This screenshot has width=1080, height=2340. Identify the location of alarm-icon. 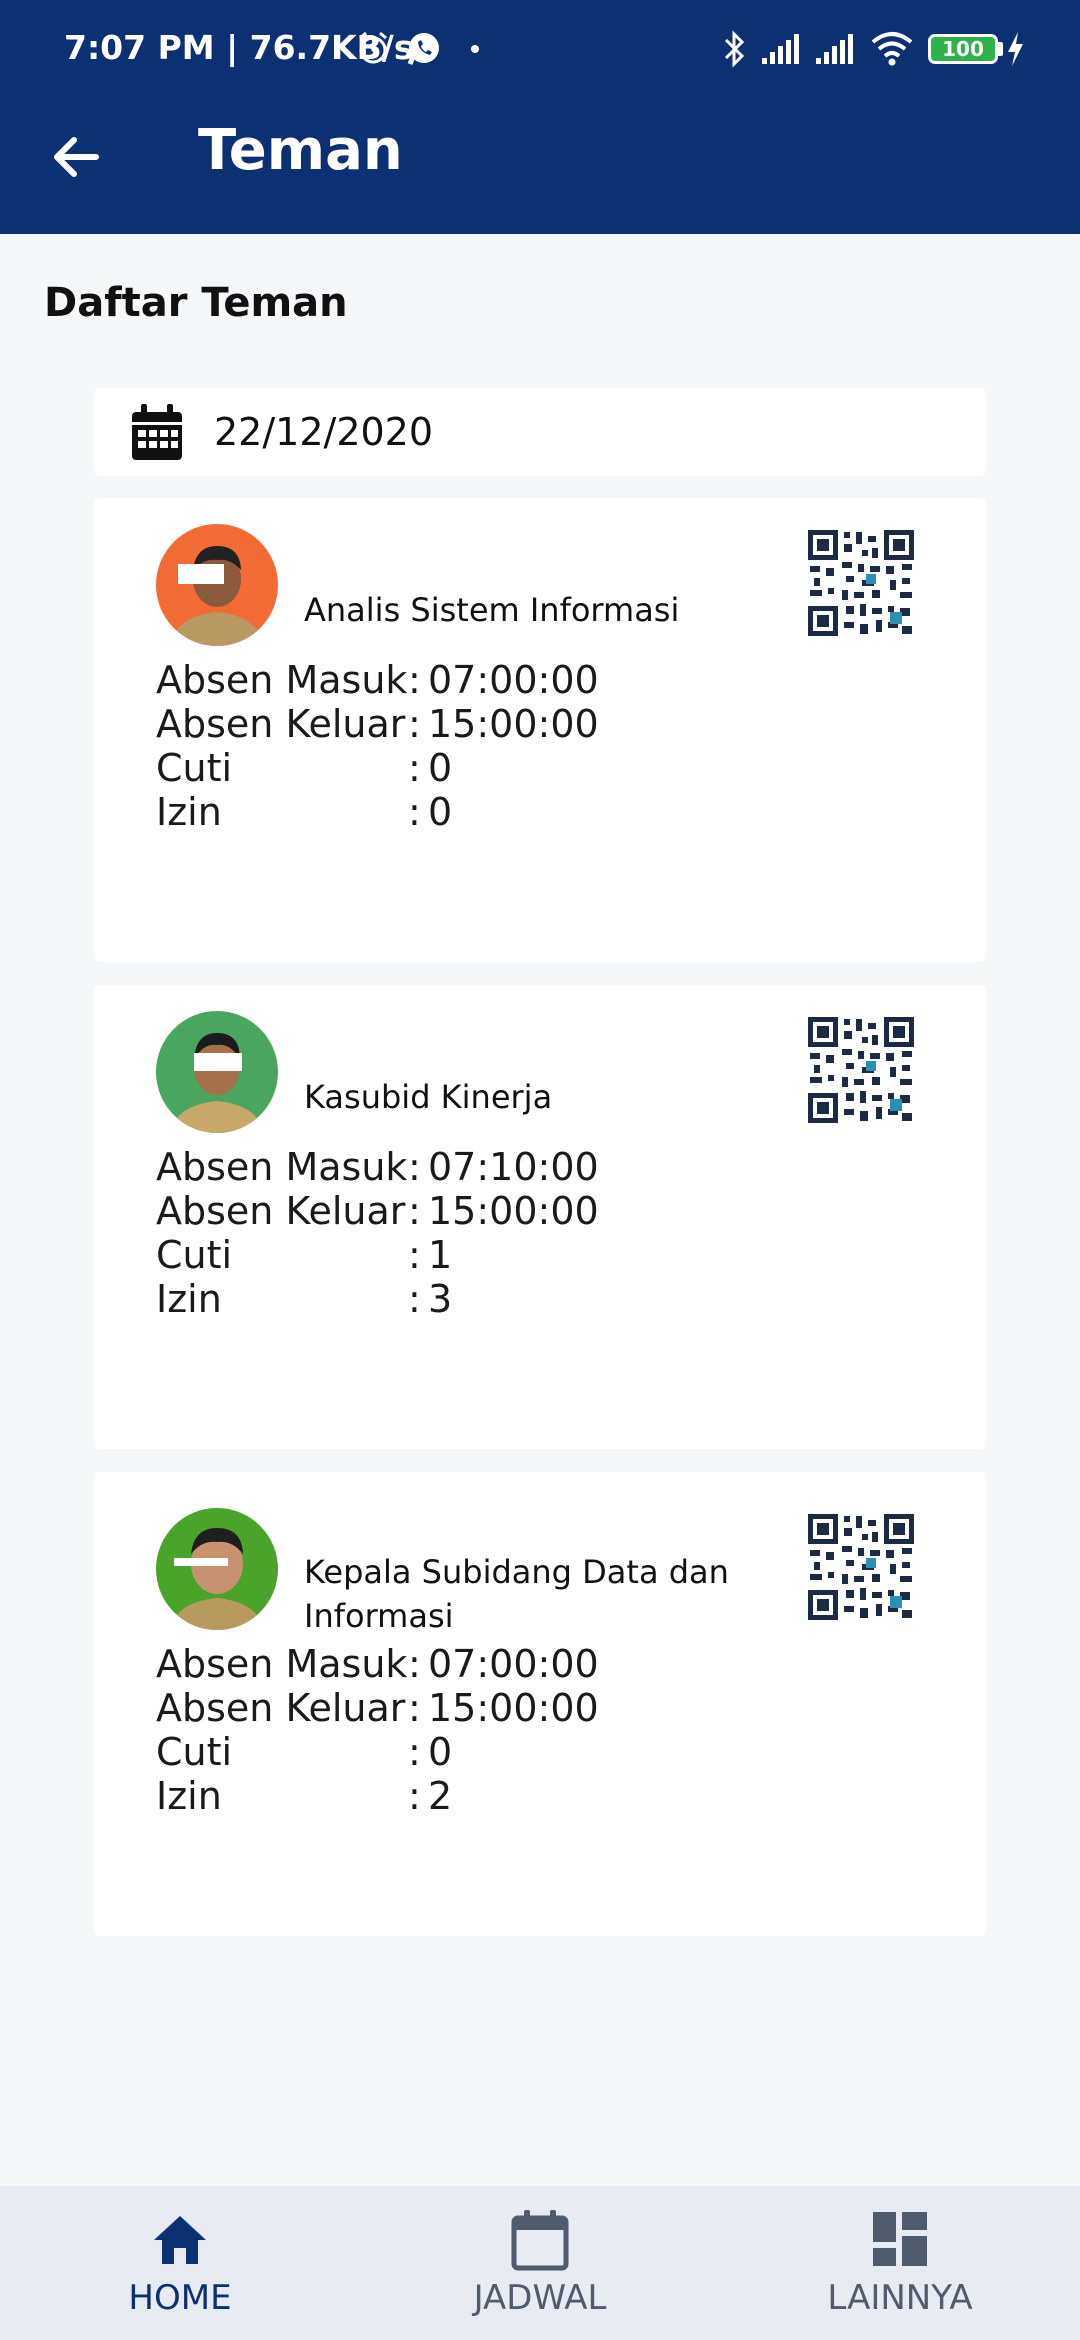
(373, 47).